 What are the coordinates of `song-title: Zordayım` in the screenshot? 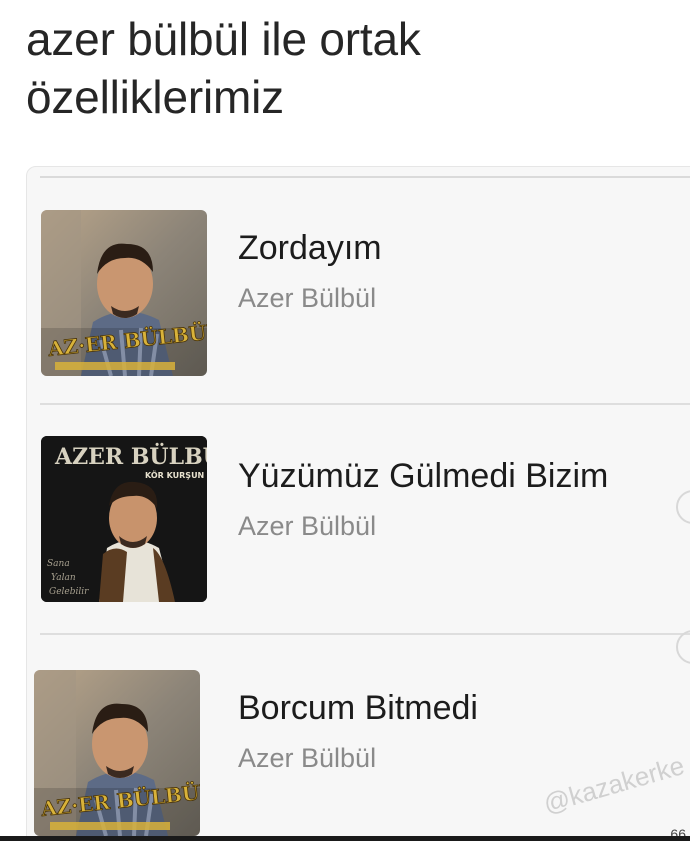 It's located at (310, 248).